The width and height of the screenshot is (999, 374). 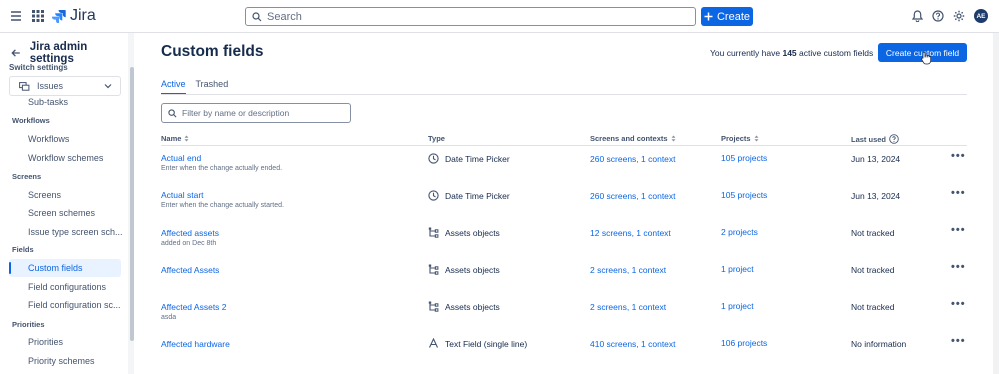 What do you see at coordinates (629, 138) in the screenshot?
I see `column-header-screens-label: Screens and contexts` at bounding box center [629, 138].